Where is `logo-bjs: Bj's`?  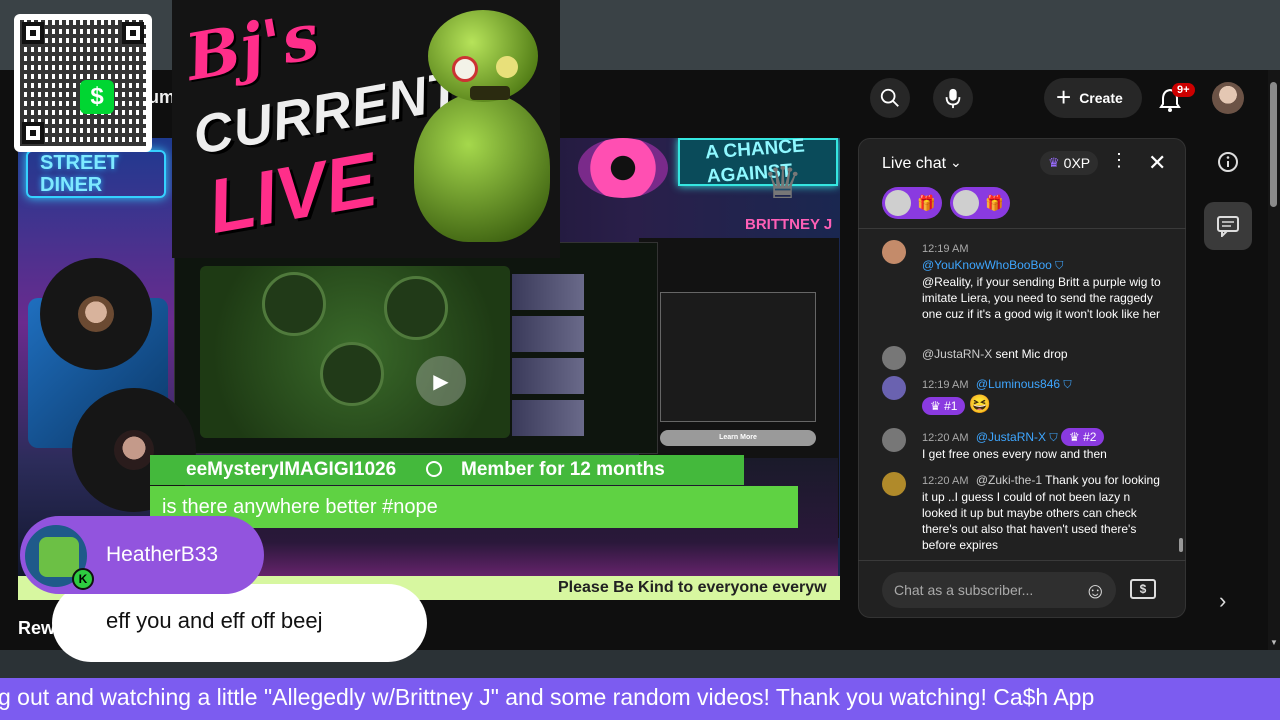 logo-bjs: Bj's is located at coordinates (252, 48).